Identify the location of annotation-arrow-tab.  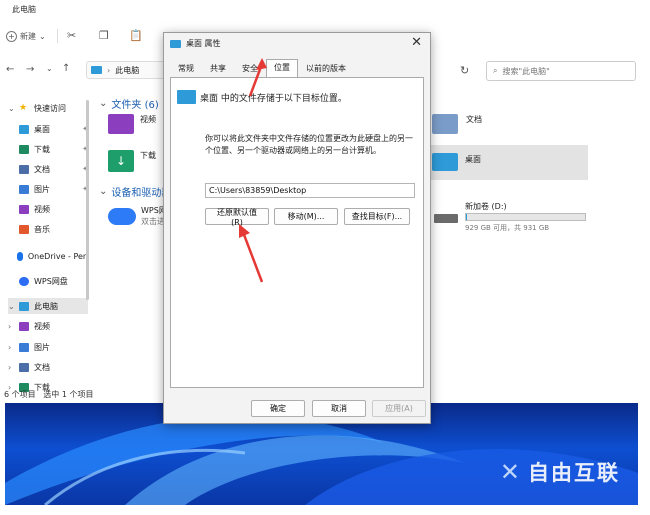
(257, 77).